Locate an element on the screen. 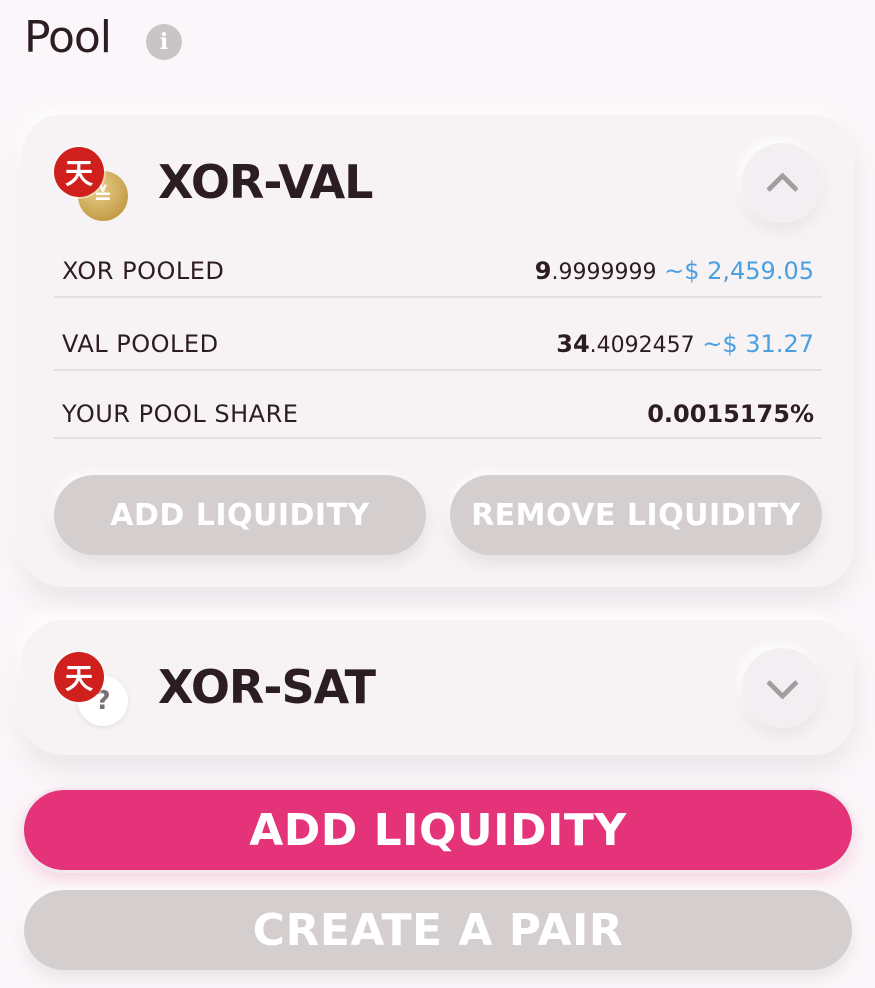  xor-pooled-usd: ~$ 2,459.05 is located at coordinates (739, 271).